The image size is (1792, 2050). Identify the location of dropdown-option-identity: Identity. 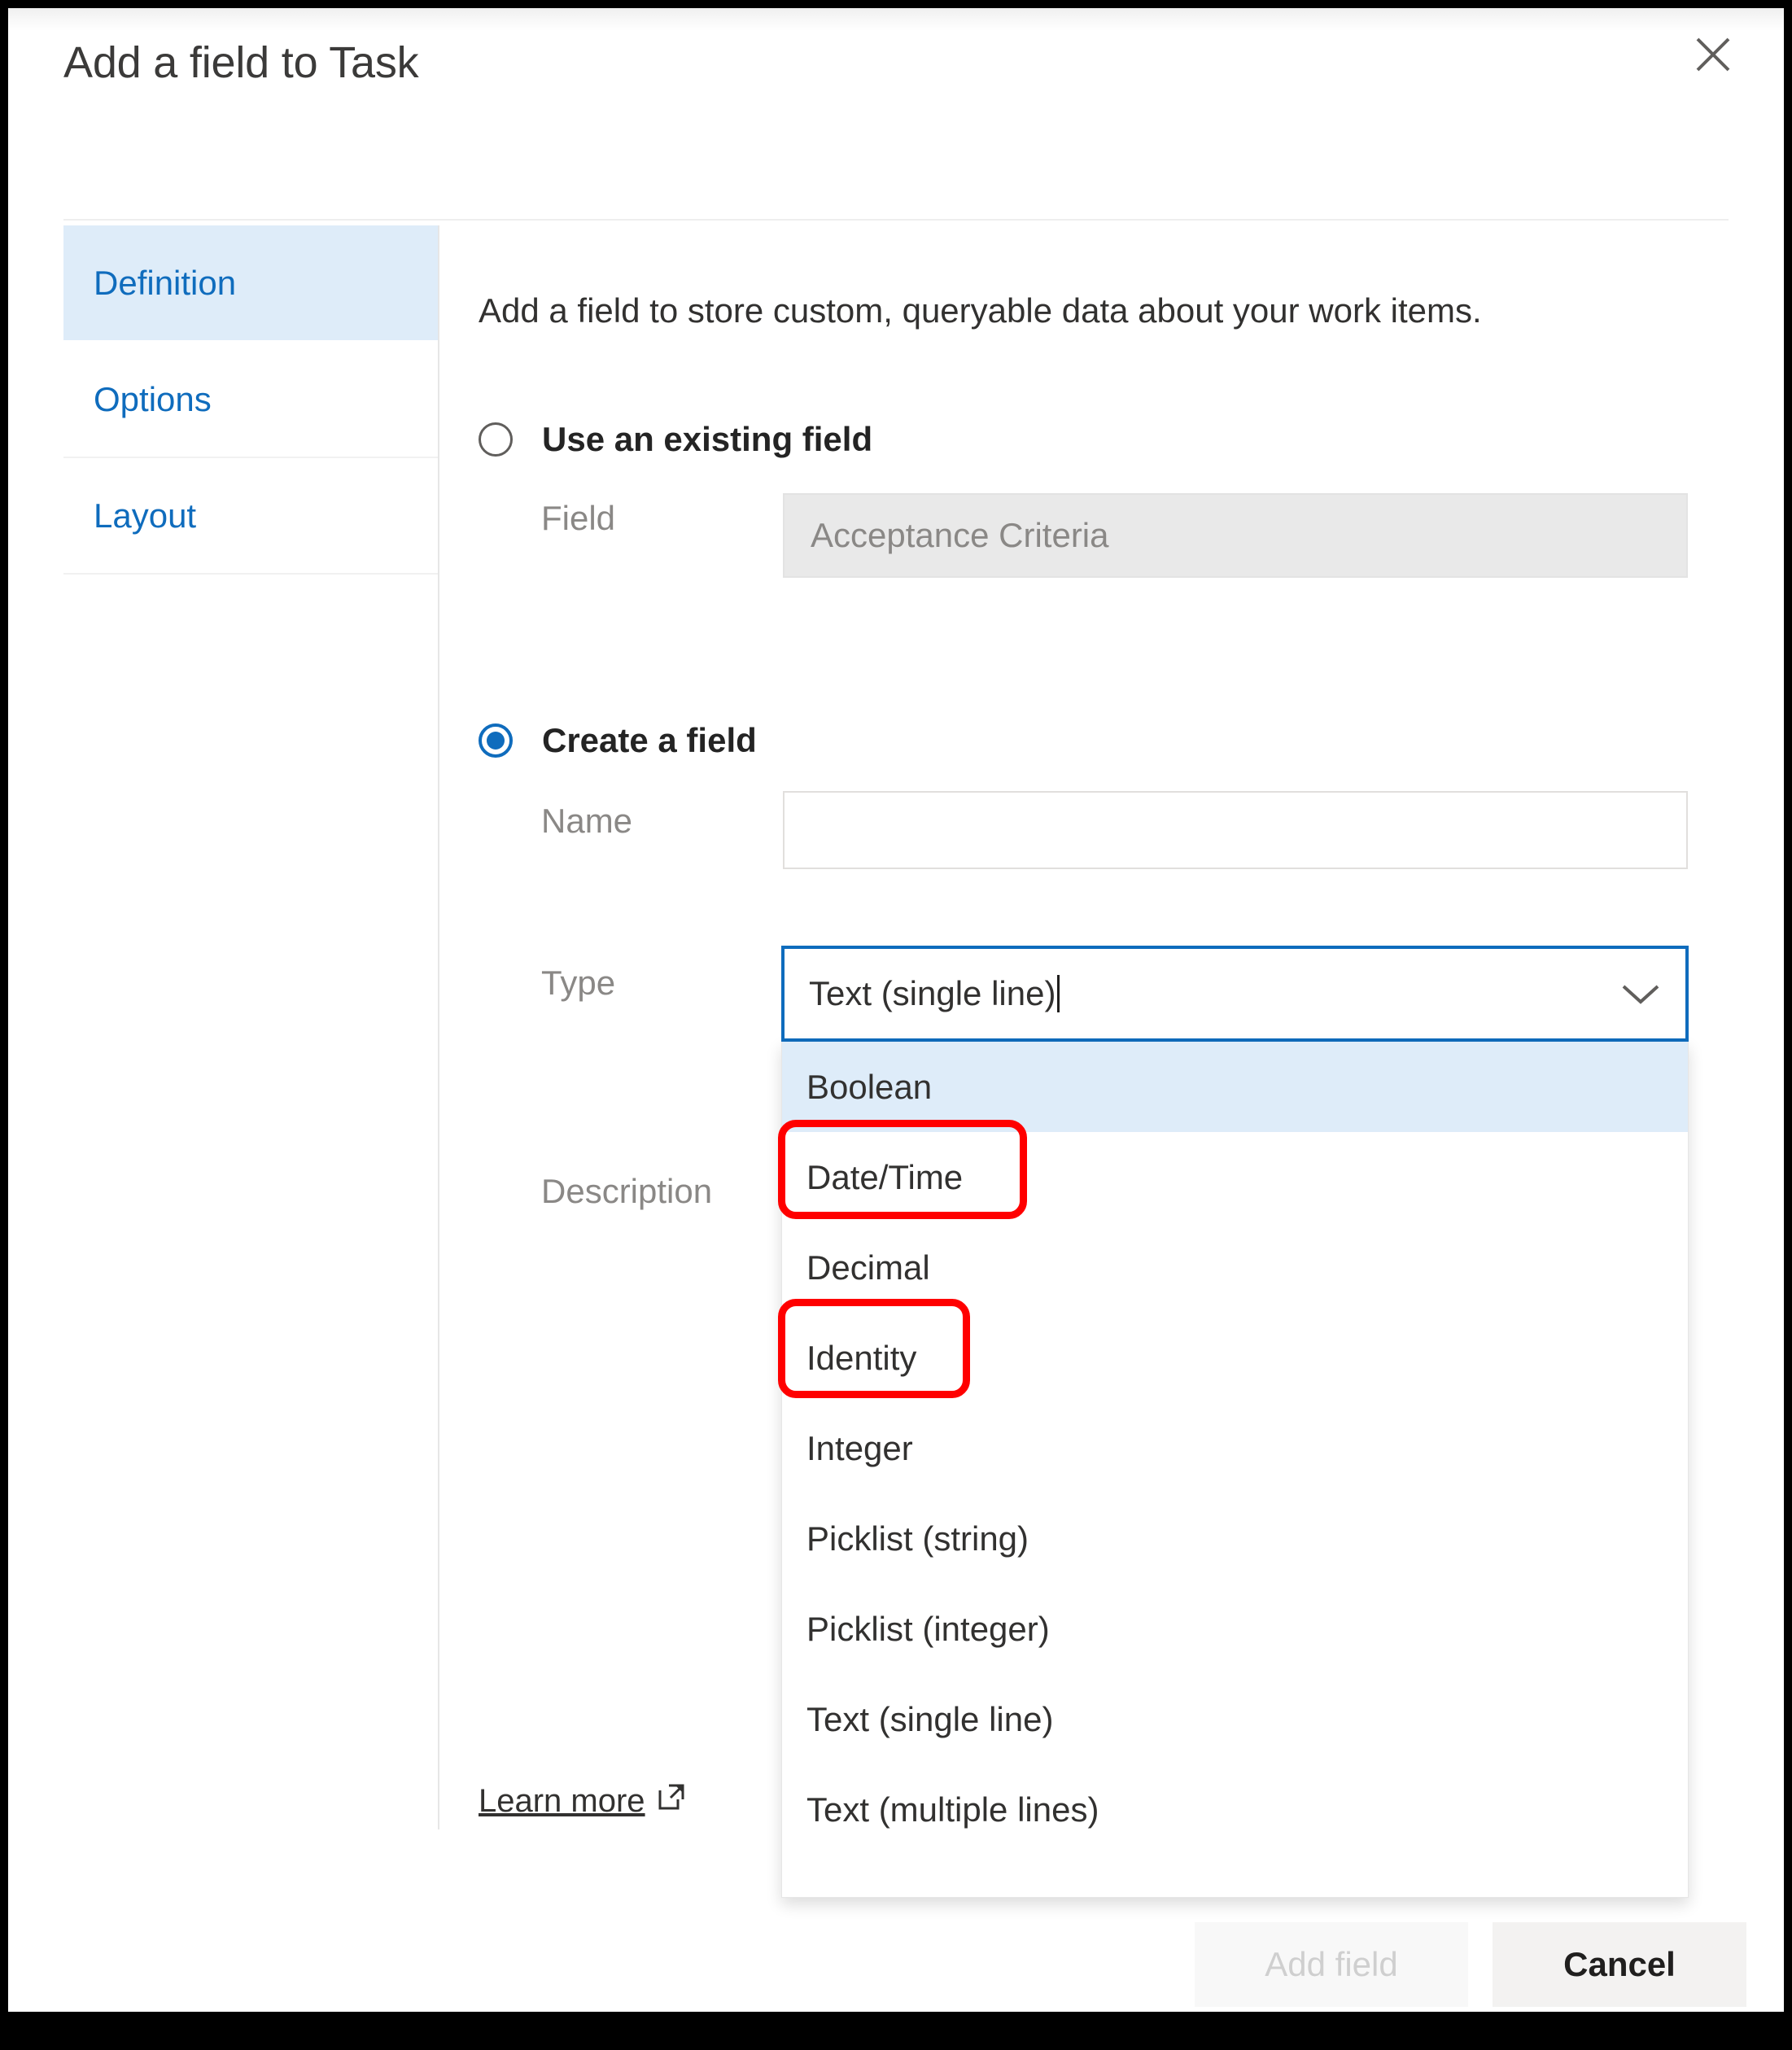
(1235, 1358).